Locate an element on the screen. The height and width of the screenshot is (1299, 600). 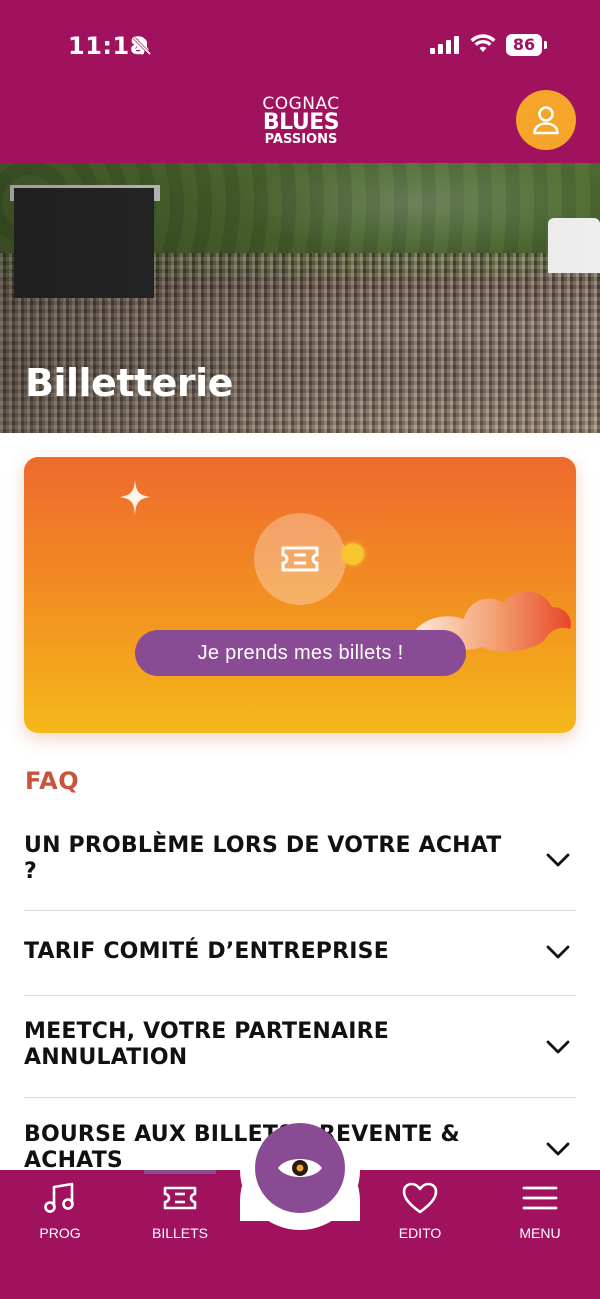
faq-item: UN PROBLÈME LORS DE VOTRE ACHAT ? is located at coordinates (300, 868).